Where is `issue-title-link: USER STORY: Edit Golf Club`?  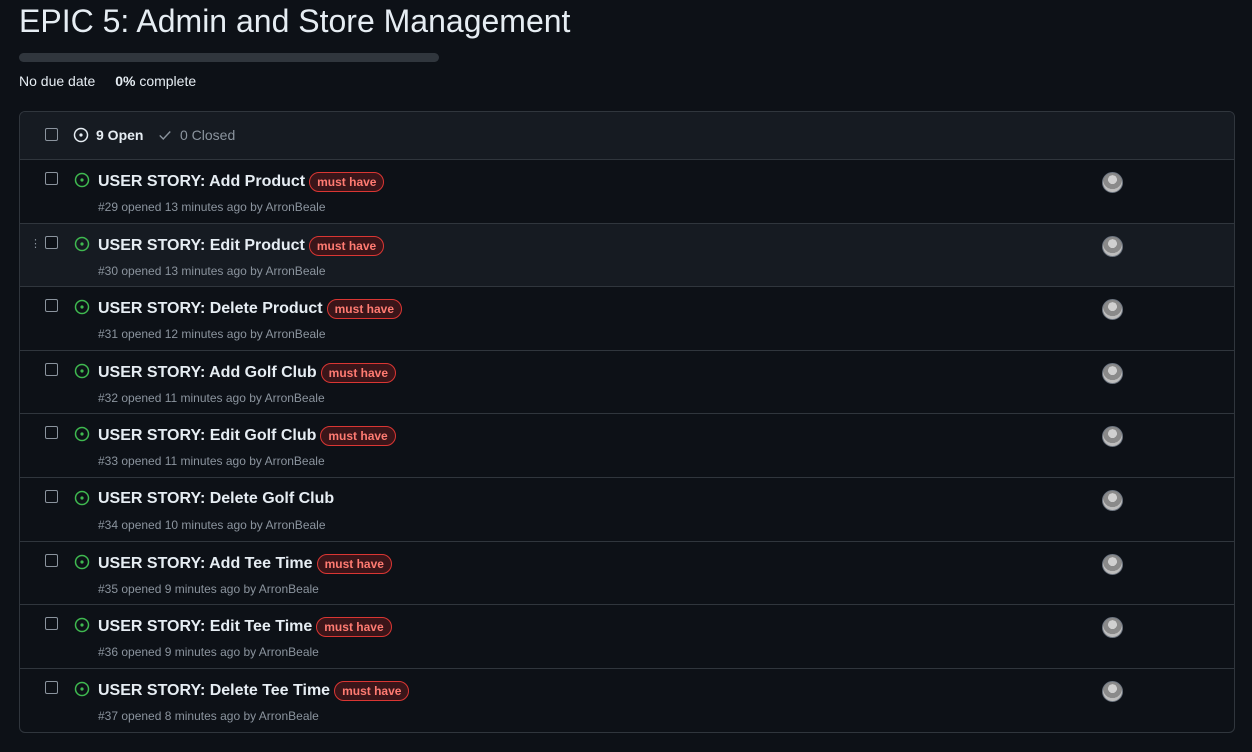 issue-title-link: USER STORY: Edit Golf Club is located at coordinates (207, 436).